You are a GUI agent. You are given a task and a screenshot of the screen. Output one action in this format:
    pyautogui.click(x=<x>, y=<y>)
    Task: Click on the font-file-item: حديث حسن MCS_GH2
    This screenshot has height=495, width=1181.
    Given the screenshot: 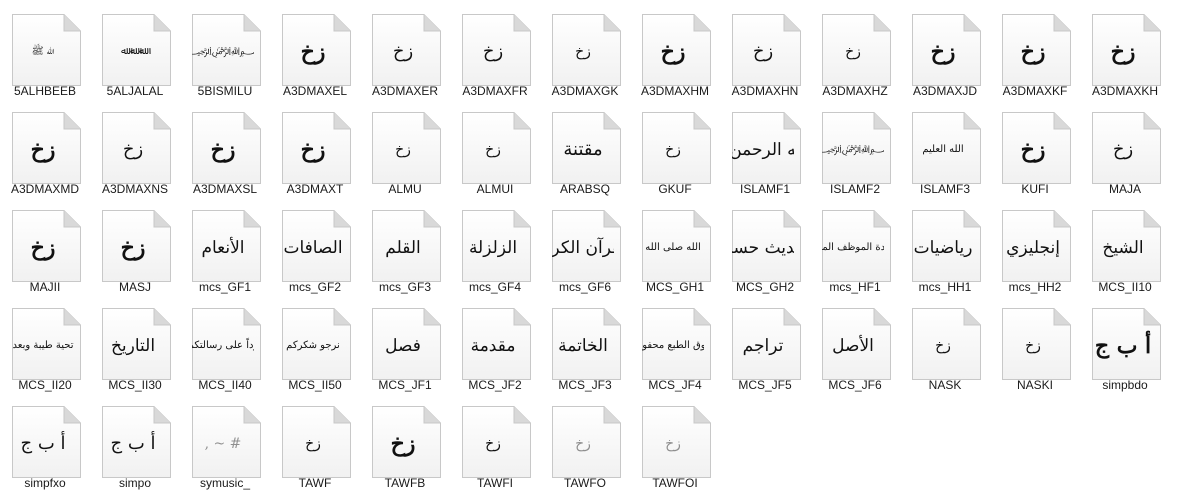 What is the action you would take?
    pyautogui.click(x=765, y=250)
    